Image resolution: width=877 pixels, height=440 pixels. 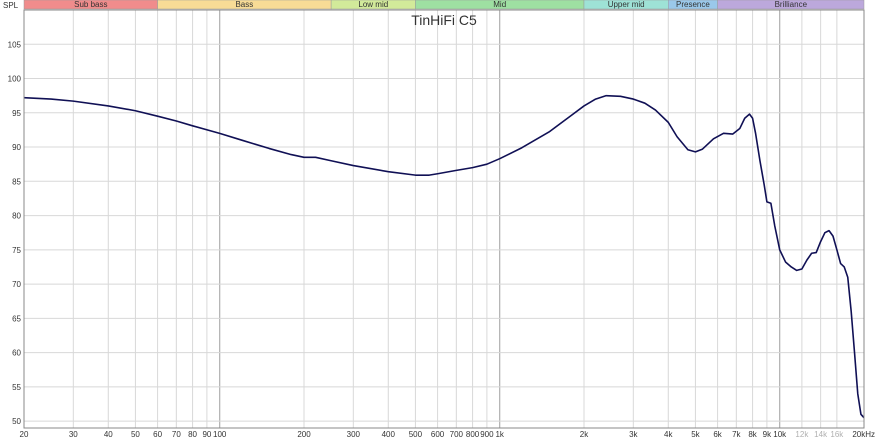 I want to click on band-label: Mid, so click(x=499, y=4).